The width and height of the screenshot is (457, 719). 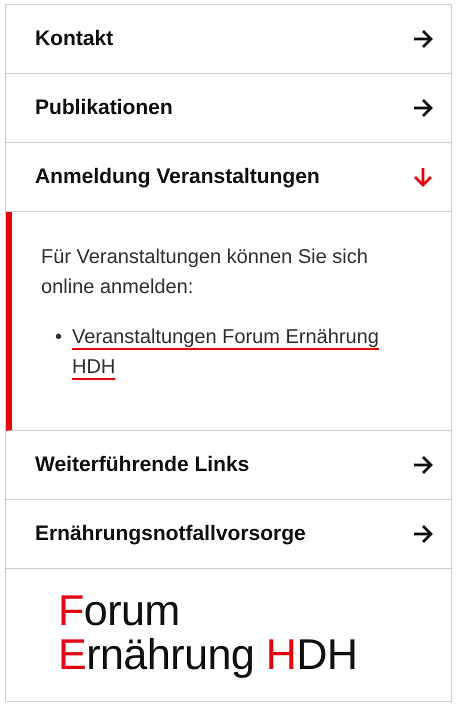 I want to click on panel-text: Für Veranstaltungen können Sie sich online anmelden:, so click(x=205, y=272).